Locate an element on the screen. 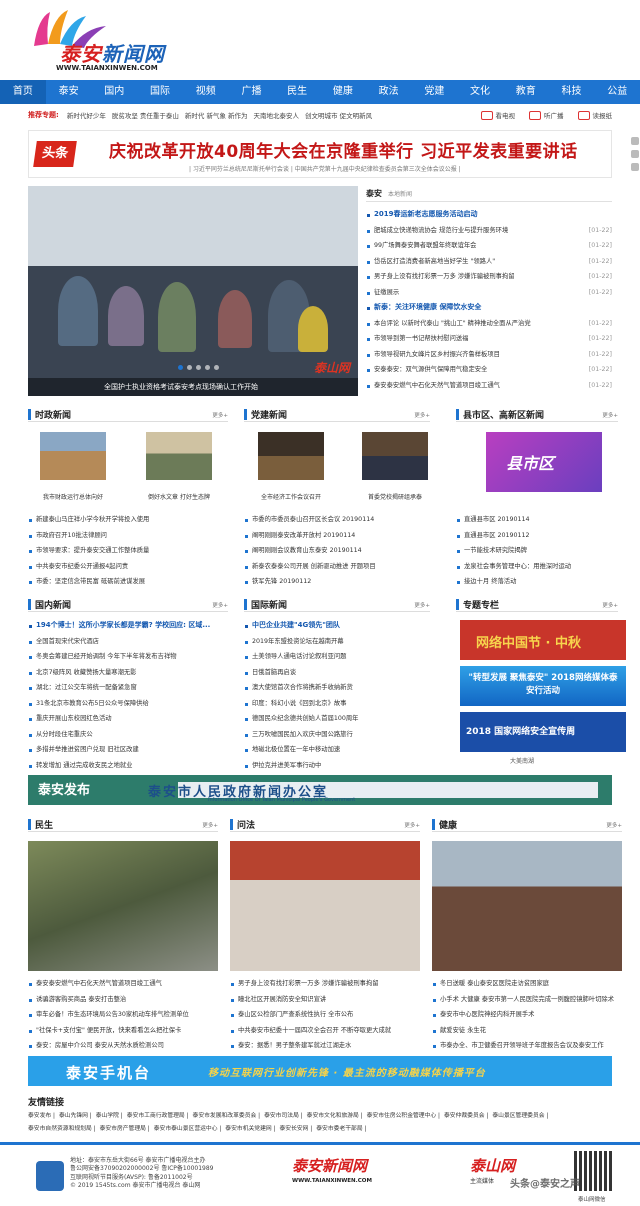 This screenshot has width=640, height=1206. list-item: 安泰泰安：双气源供气保障用气稳定安全 [01-22] is located at coordinates (489, 370).